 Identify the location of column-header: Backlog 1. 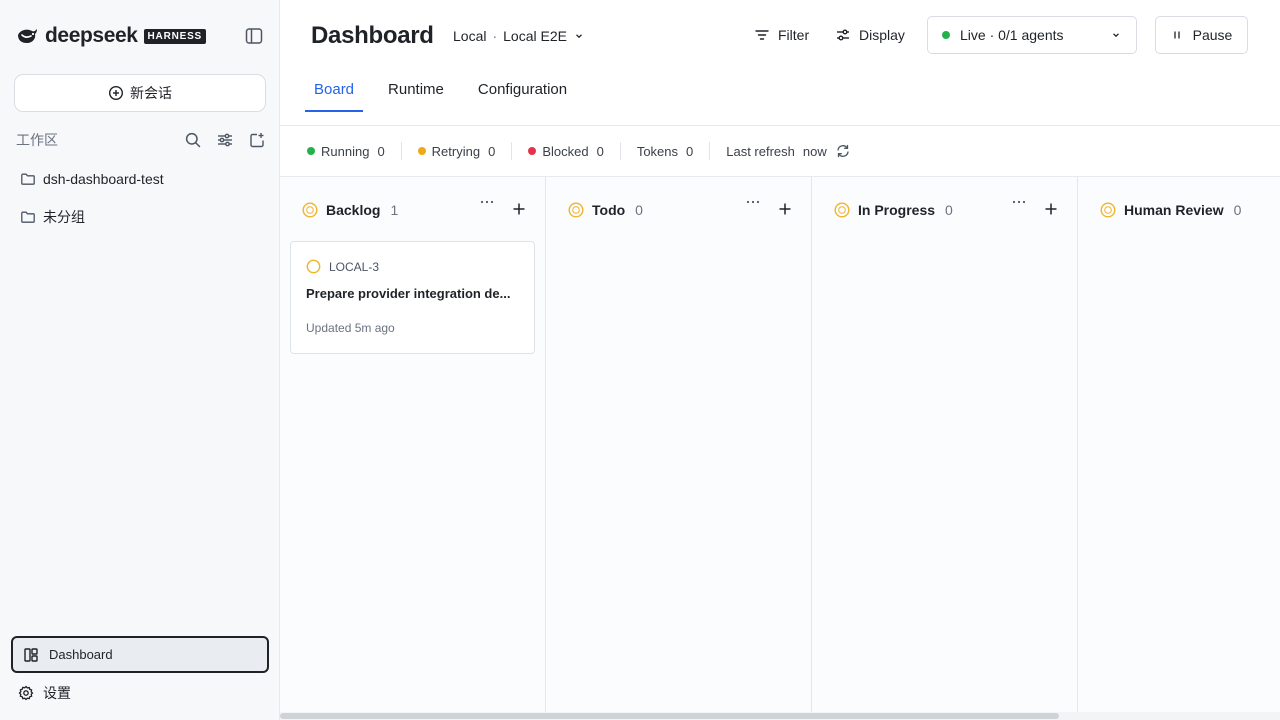
(350, 210).